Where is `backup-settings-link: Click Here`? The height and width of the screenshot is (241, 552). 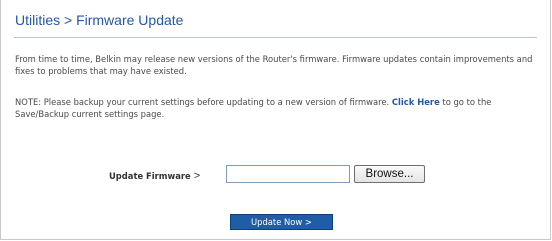 backup-settings-link: Click Here is located at coordinates (416, 102).